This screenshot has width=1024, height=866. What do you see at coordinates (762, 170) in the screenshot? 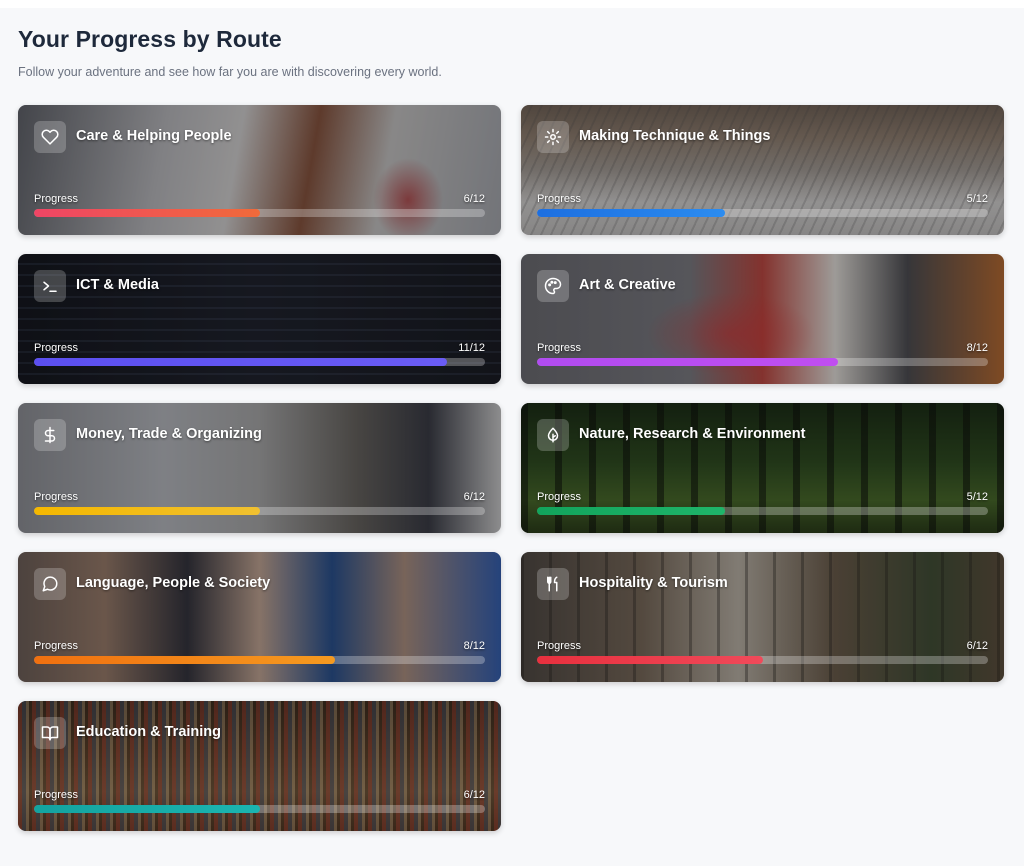
I see `route-card-making: Making Technique & Things Progress 5/12` at bounding box center [762, 170].